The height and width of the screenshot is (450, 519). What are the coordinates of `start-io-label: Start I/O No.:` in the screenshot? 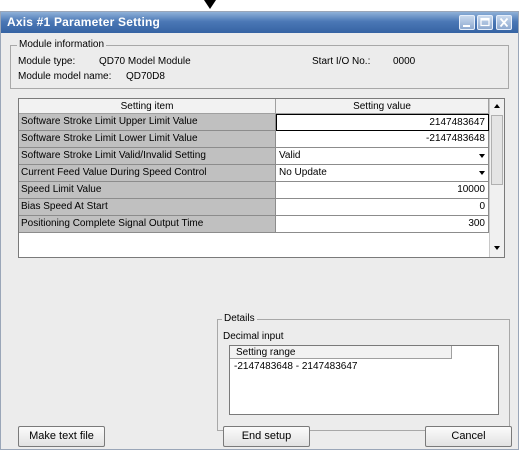 It's located at (341, 61).